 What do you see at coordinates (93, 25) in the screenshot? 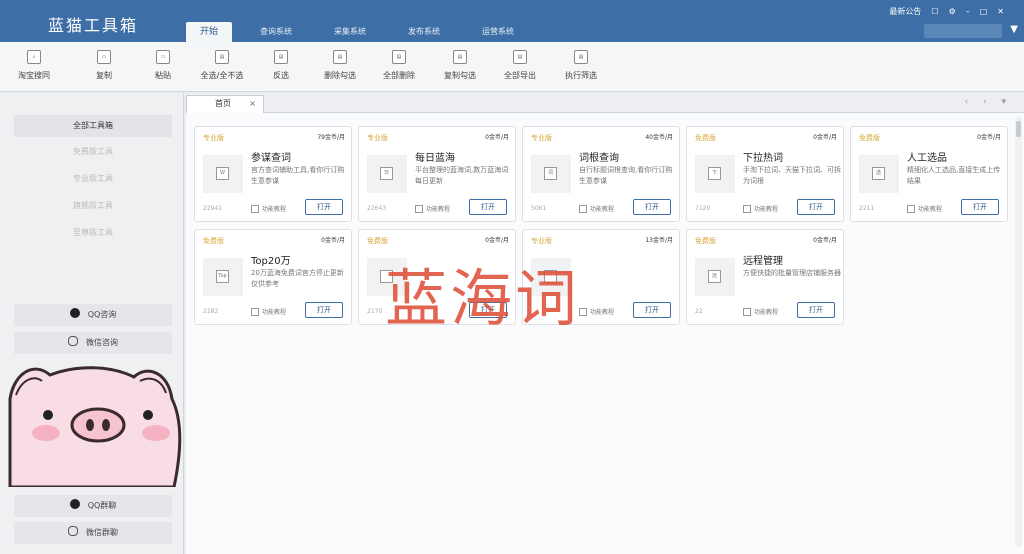
I see `app-title: 蓝猫工具箱` at bounding box center [93, 25].